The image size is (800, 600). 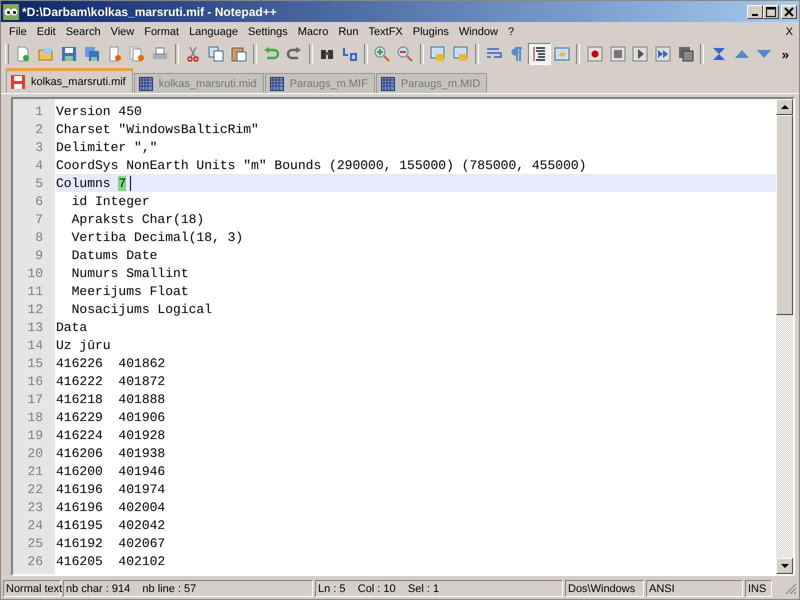 What do you see at coordinates (111, 417) in the screenshot?
I see `code-line: 416229 401906` at bounding box center [111, 417].